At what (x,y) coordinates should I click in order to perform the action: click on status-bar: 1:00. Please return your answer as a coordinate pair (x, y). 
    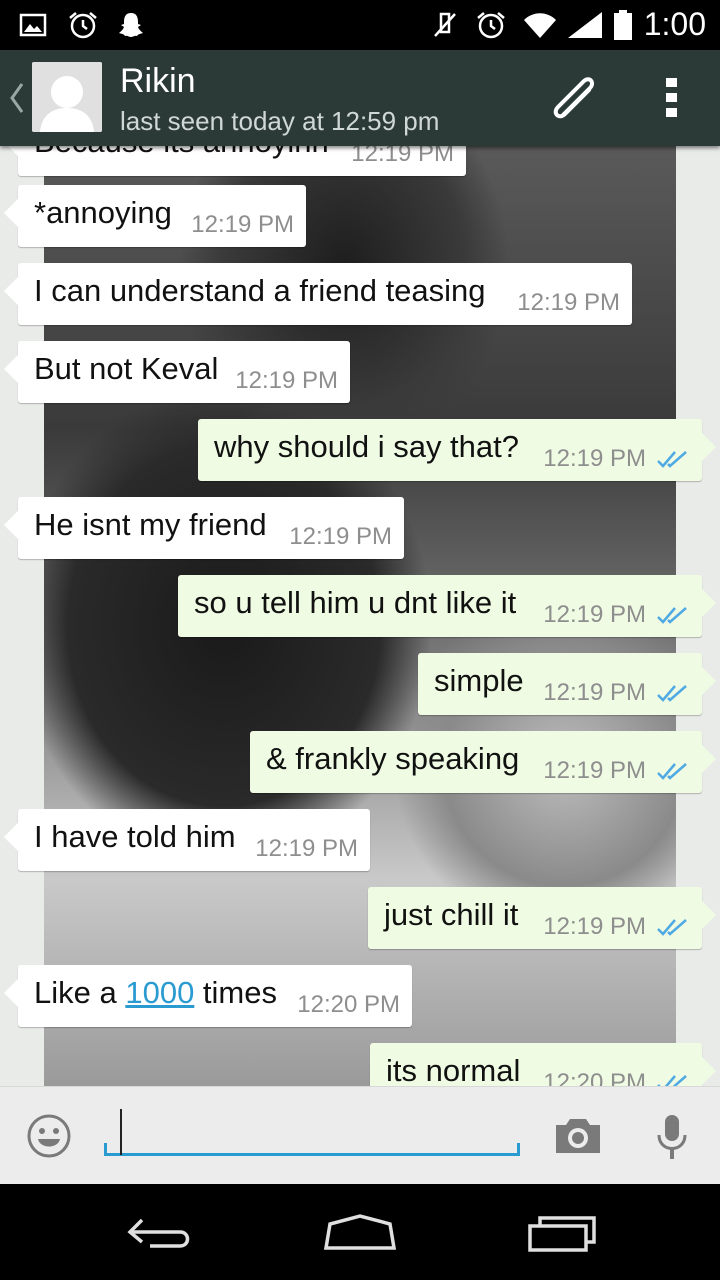
    Looking at the image, I should click on (360, 25).